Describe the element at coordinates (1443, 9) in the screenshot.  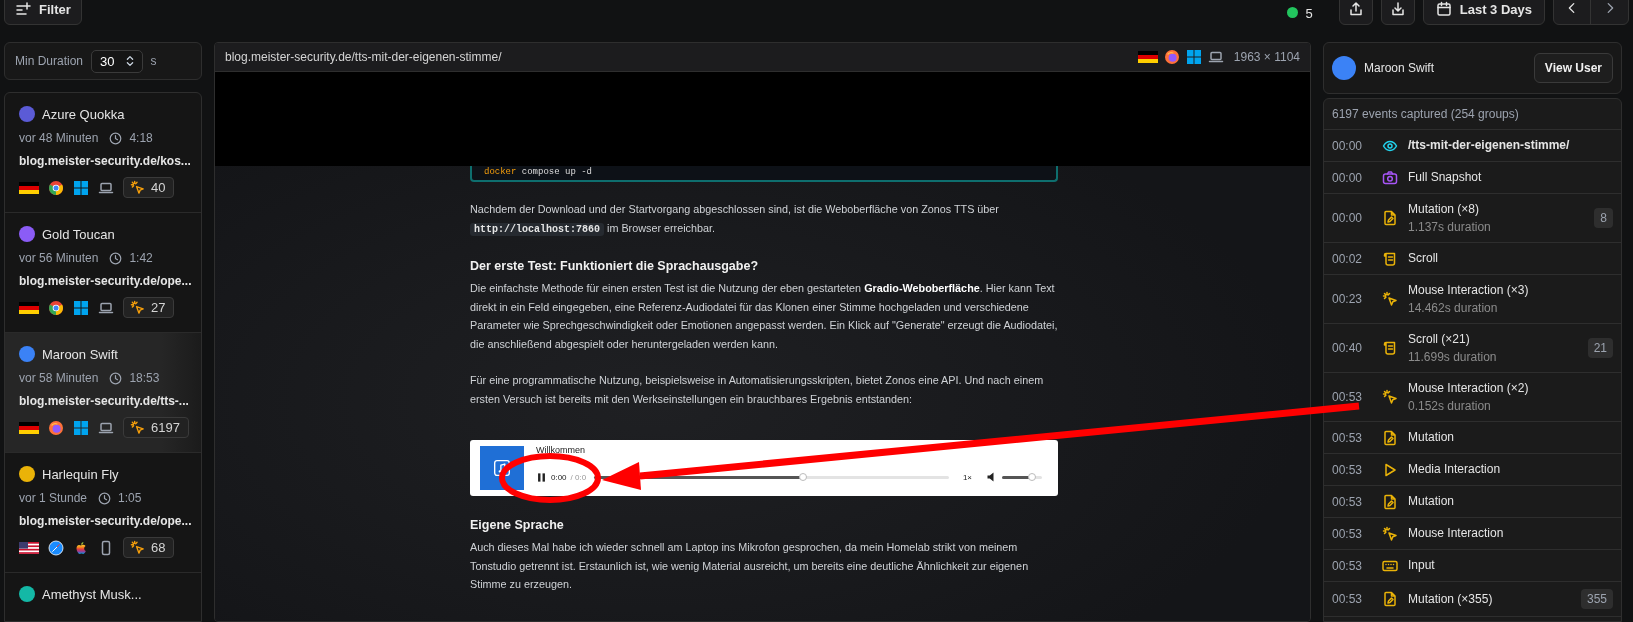
I see `calendar-icon` at that location.